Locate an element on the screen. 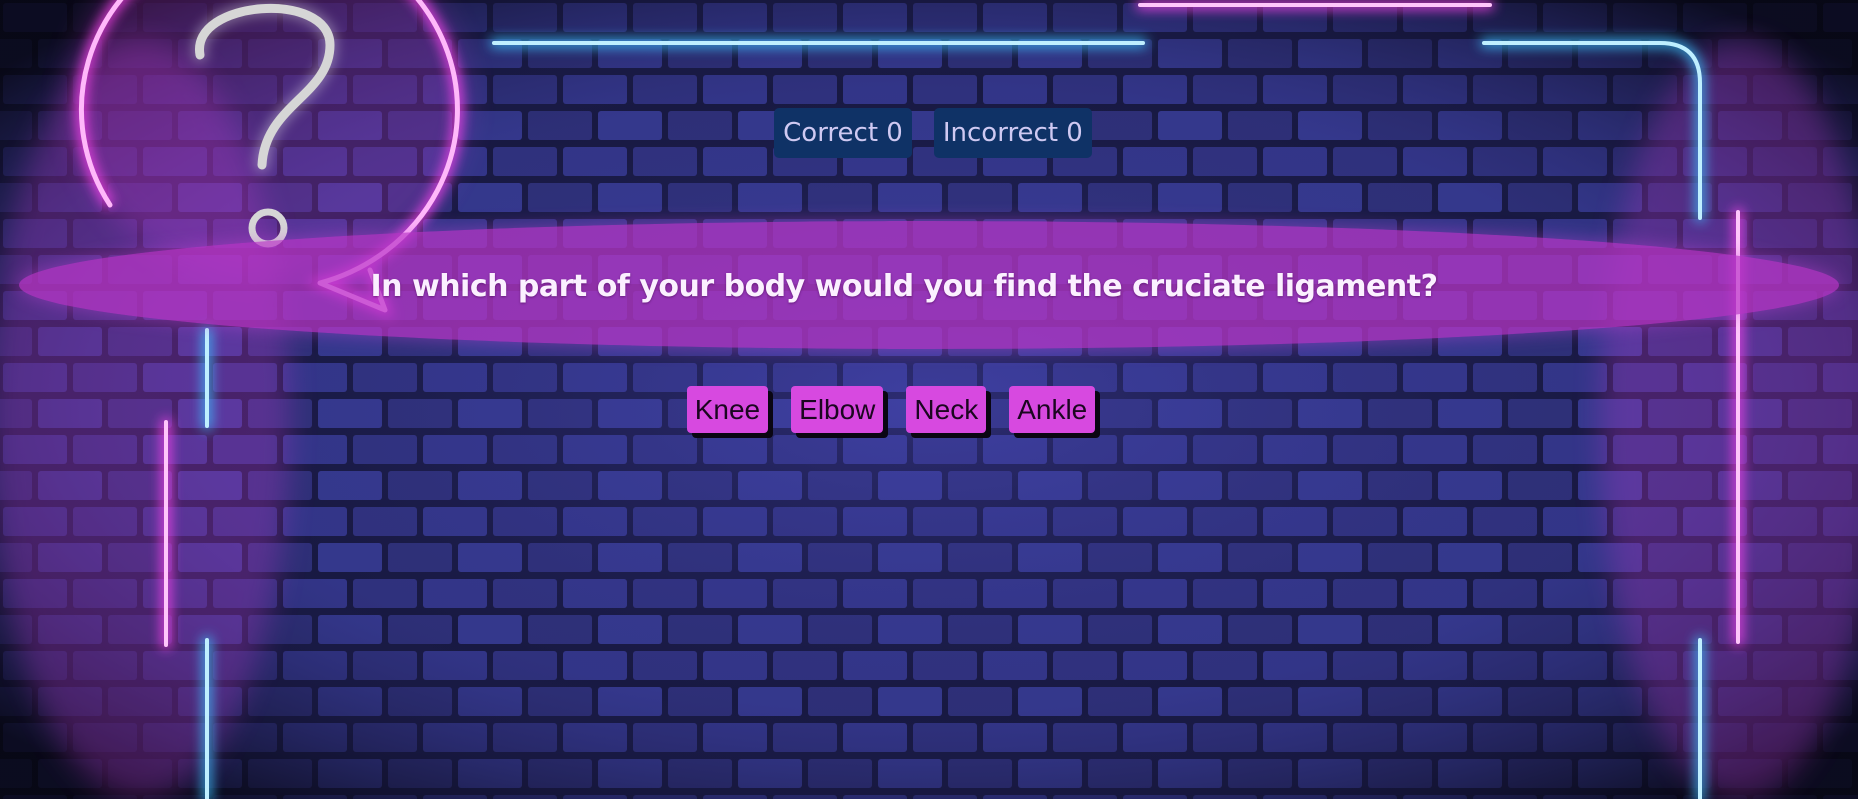  answer-options: Knee Elbow Neck Ankle is located at coordinates (929, 409).